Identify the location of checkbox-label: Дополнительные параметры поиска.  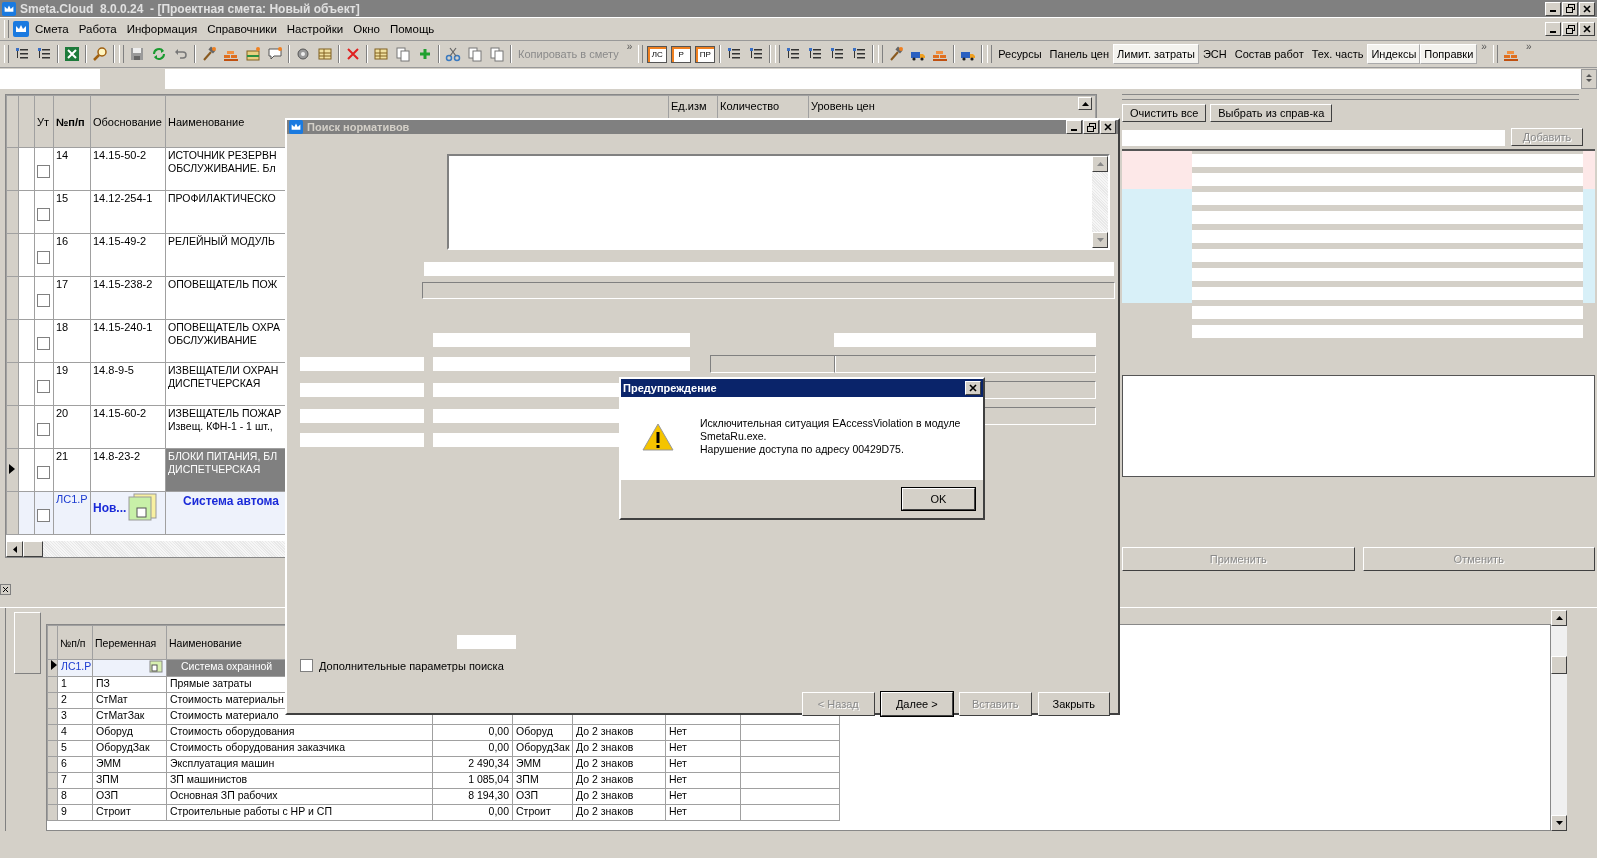
(411, 665).